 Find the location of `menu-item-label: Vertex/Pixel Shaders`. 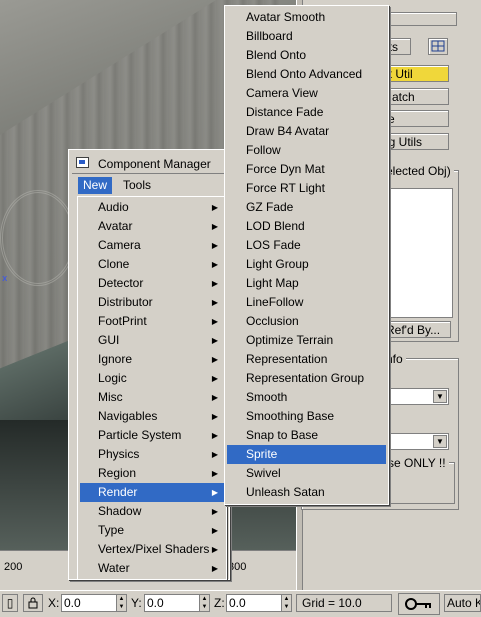

menu-item-label: Vertex/Pixel Shaders is located at coordinates (154, 549).